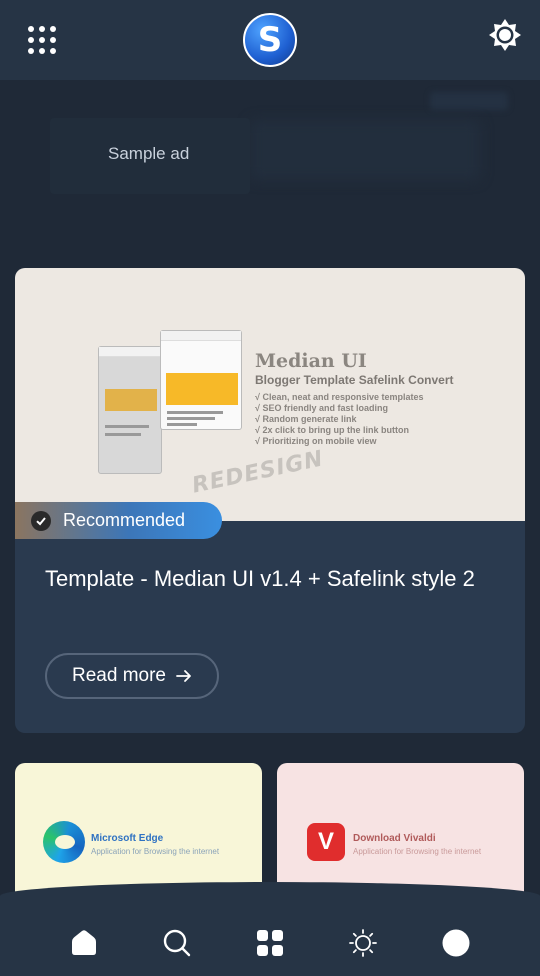 This screenshot has width=540, height=976. Describe the element at coordinates (127, 838) in the screenshot. I see `card-title: Microsoft Edge` at that location.